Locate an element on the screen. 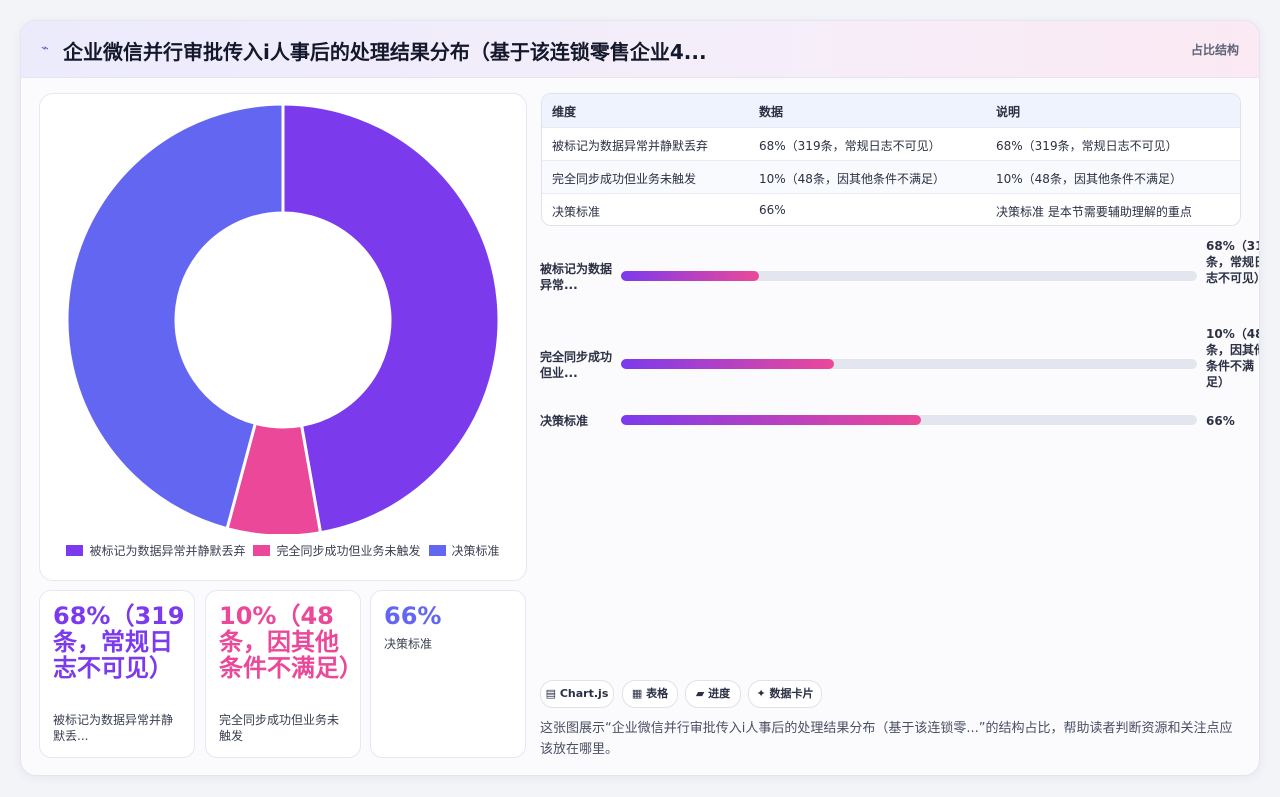  progress-value: 10%（48条，因其他条件不满足） is located at coordinates (1233, 358).